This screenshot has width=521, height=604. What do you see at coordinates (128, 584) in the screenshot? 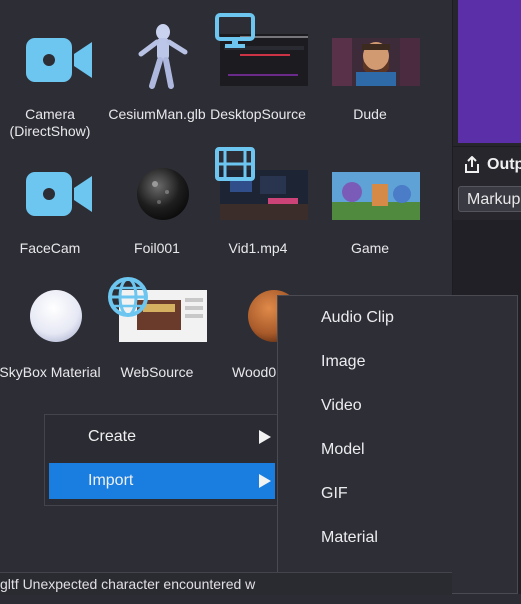
I see `status-message: gltf Unexpected character encountered w` at bounding box center [128, 584].